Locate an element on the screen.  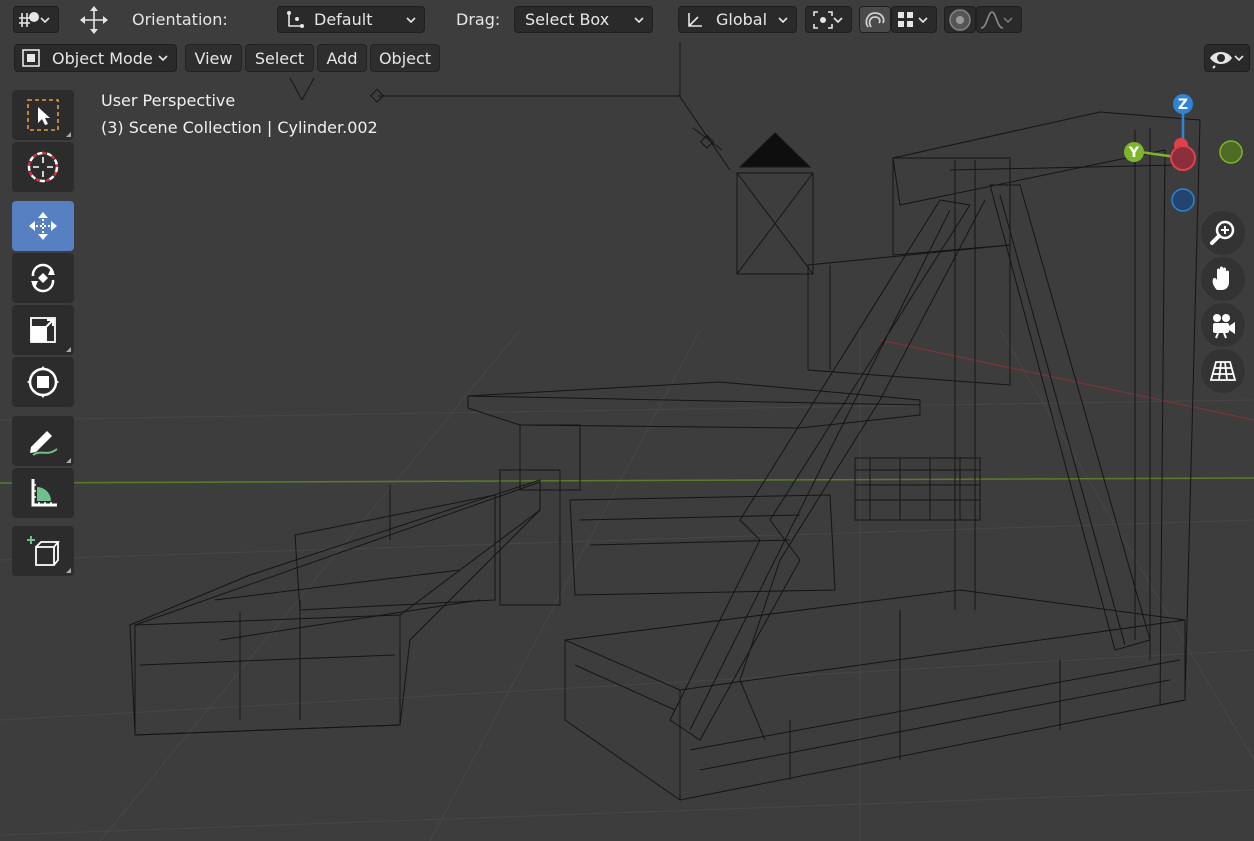
magnet-icon is located at coordinates (875, 19).